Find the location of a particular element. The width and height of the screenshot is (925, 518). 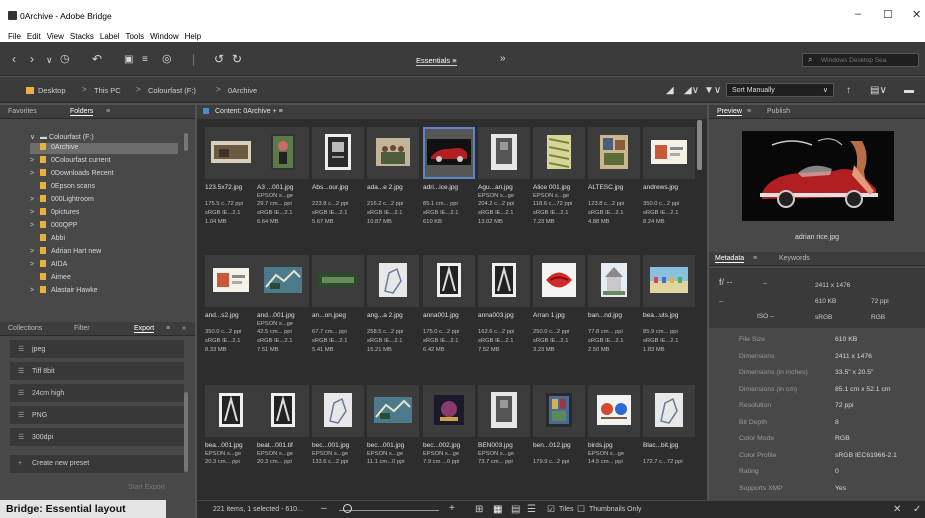

breadcrumb-current-folder: 0Archive is located at coordinates (242, 90).